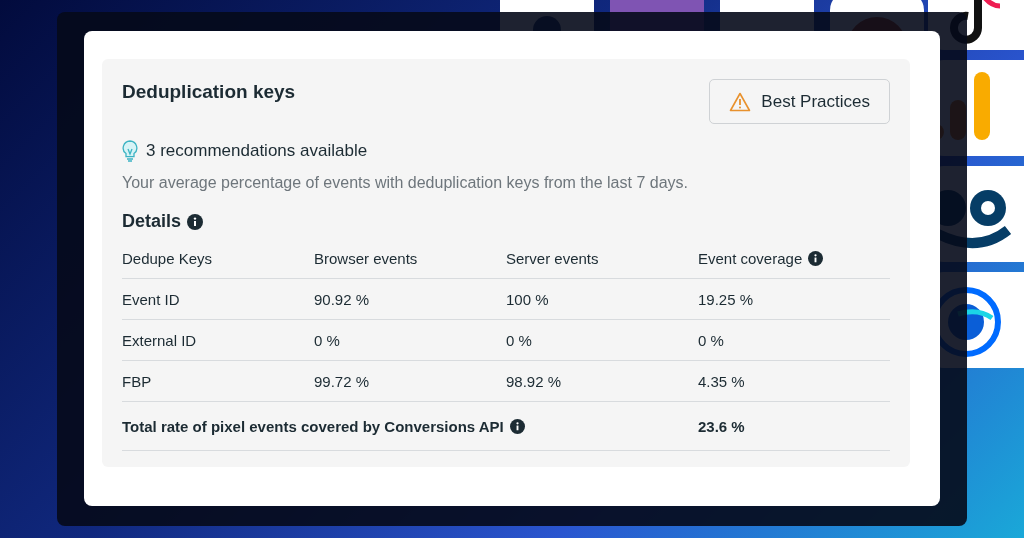  What do you see at coordinates (726, 299) in the screenshot?
I see `table-cell: 19.25 %` at bounding box center [726, 299].